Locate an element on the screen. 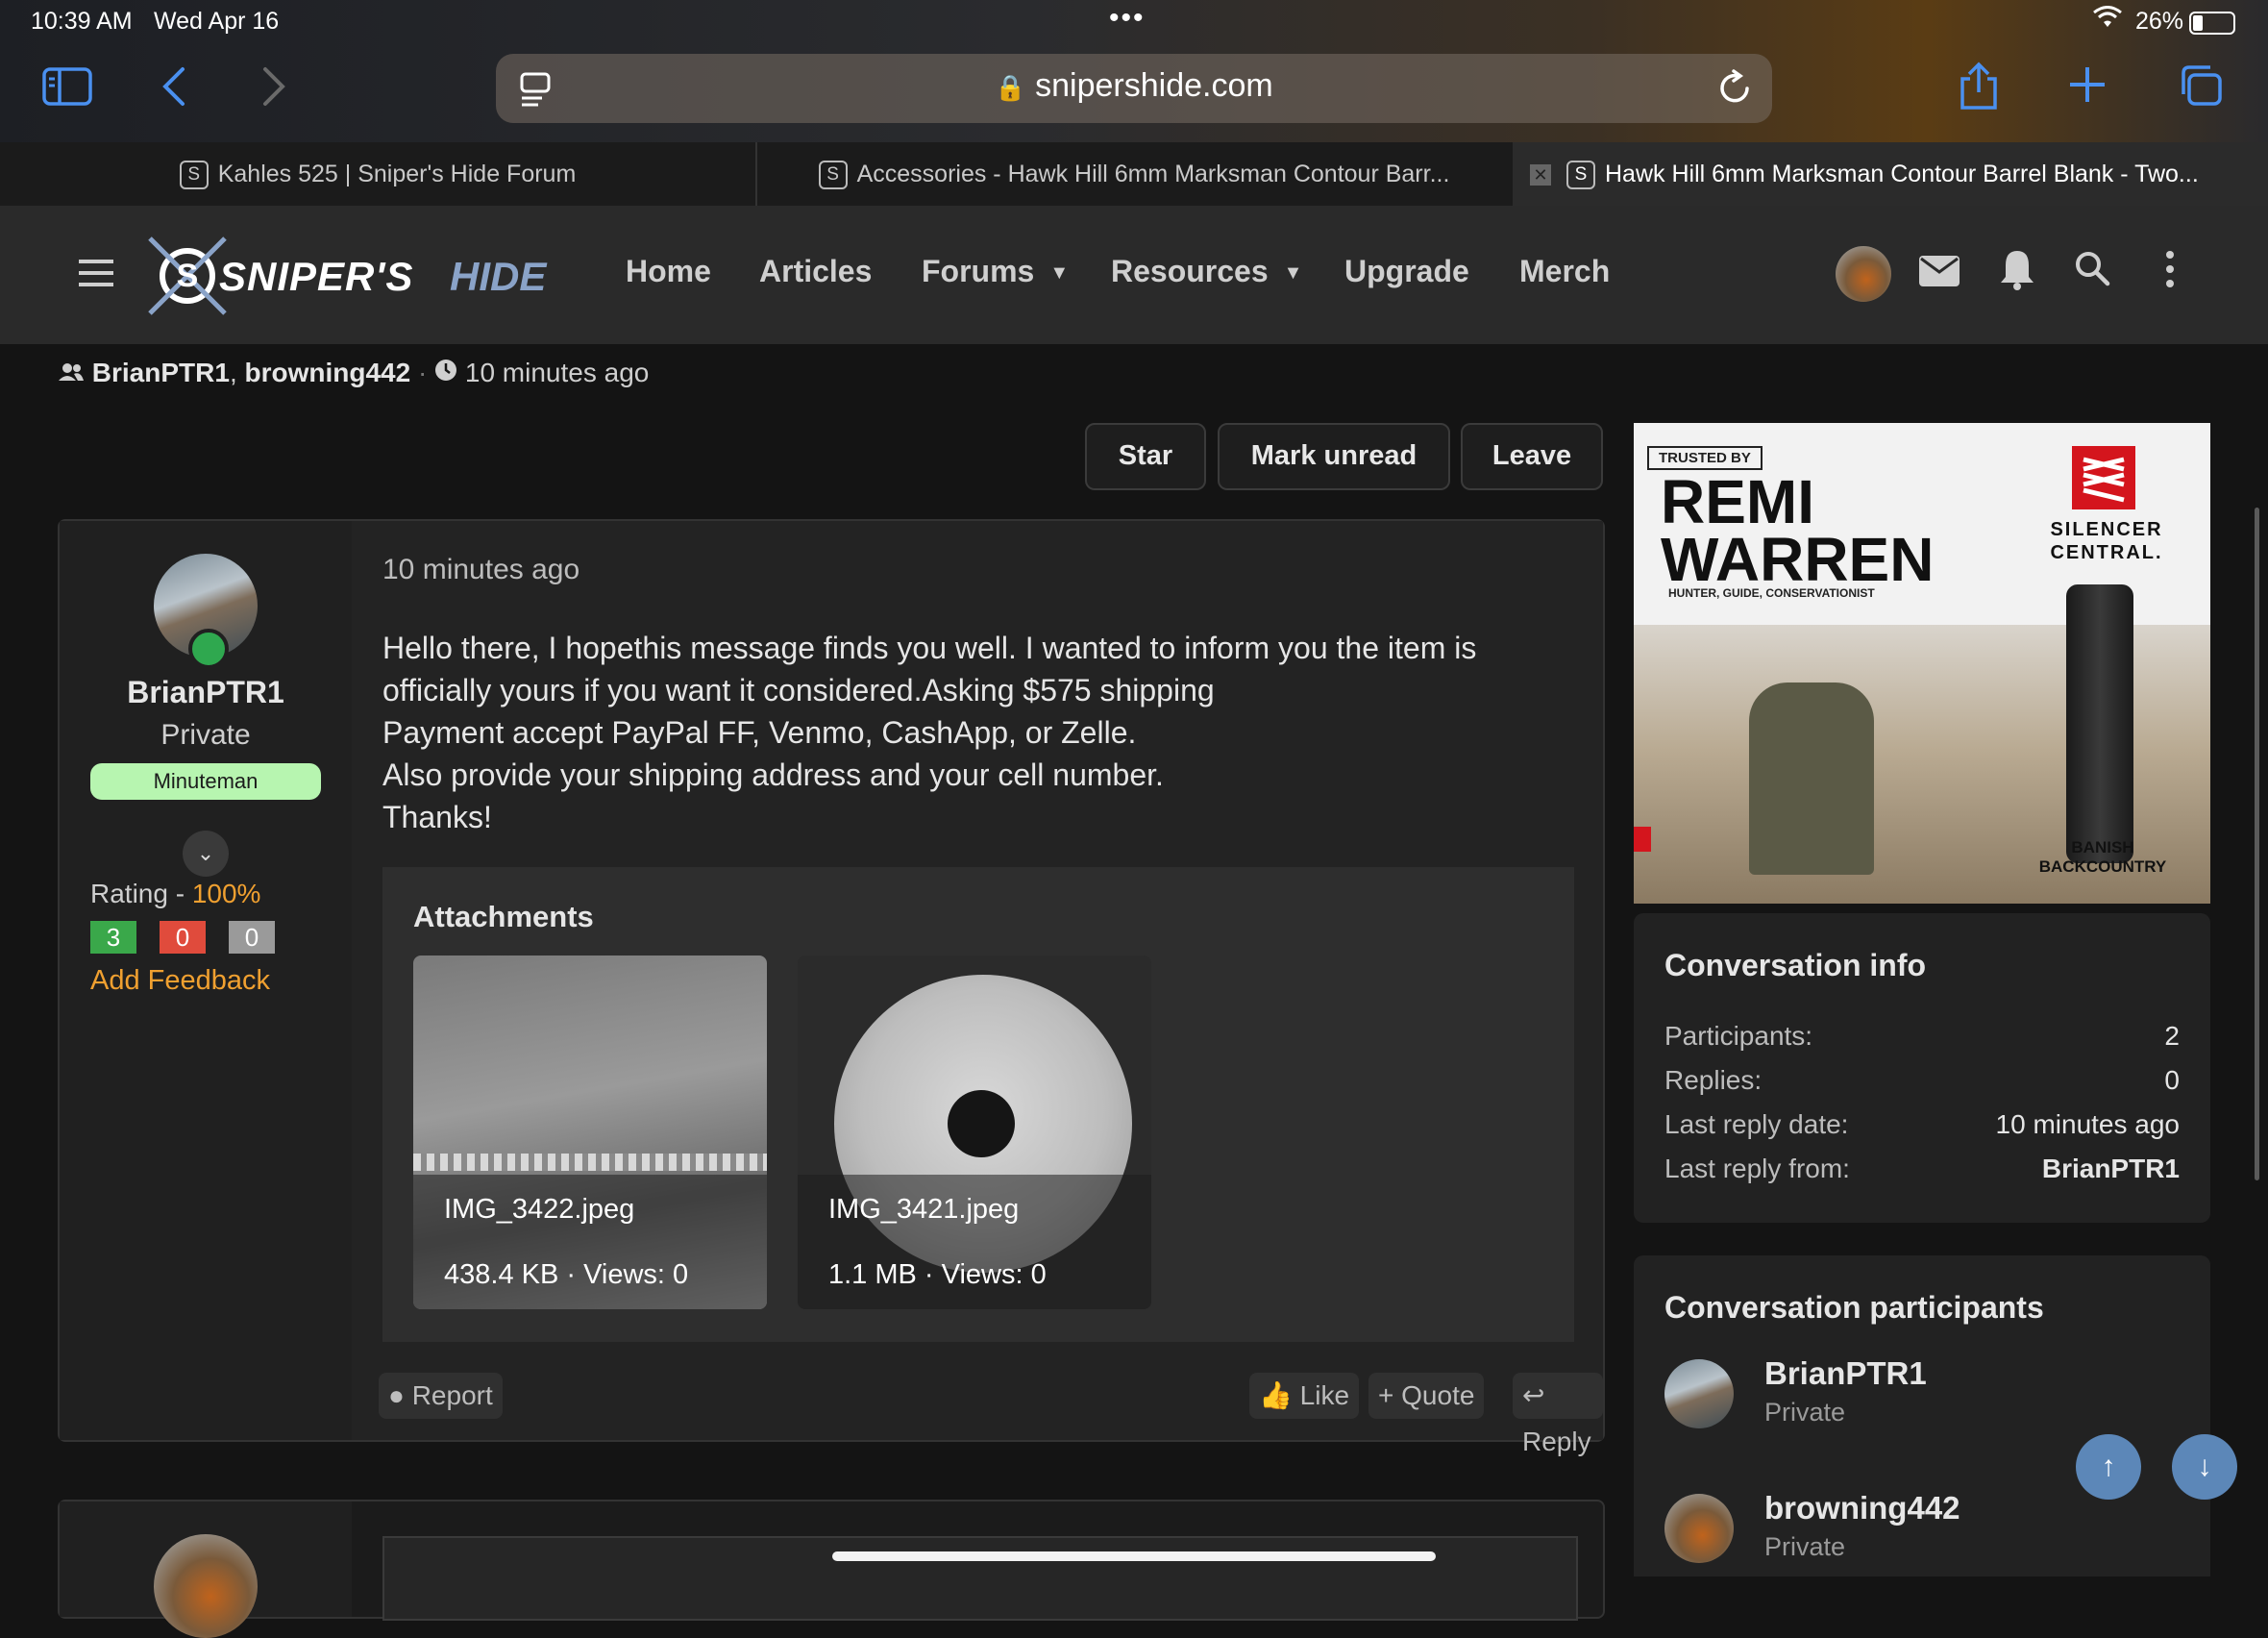  star-button: Star is located at coordinates (1145, 457).